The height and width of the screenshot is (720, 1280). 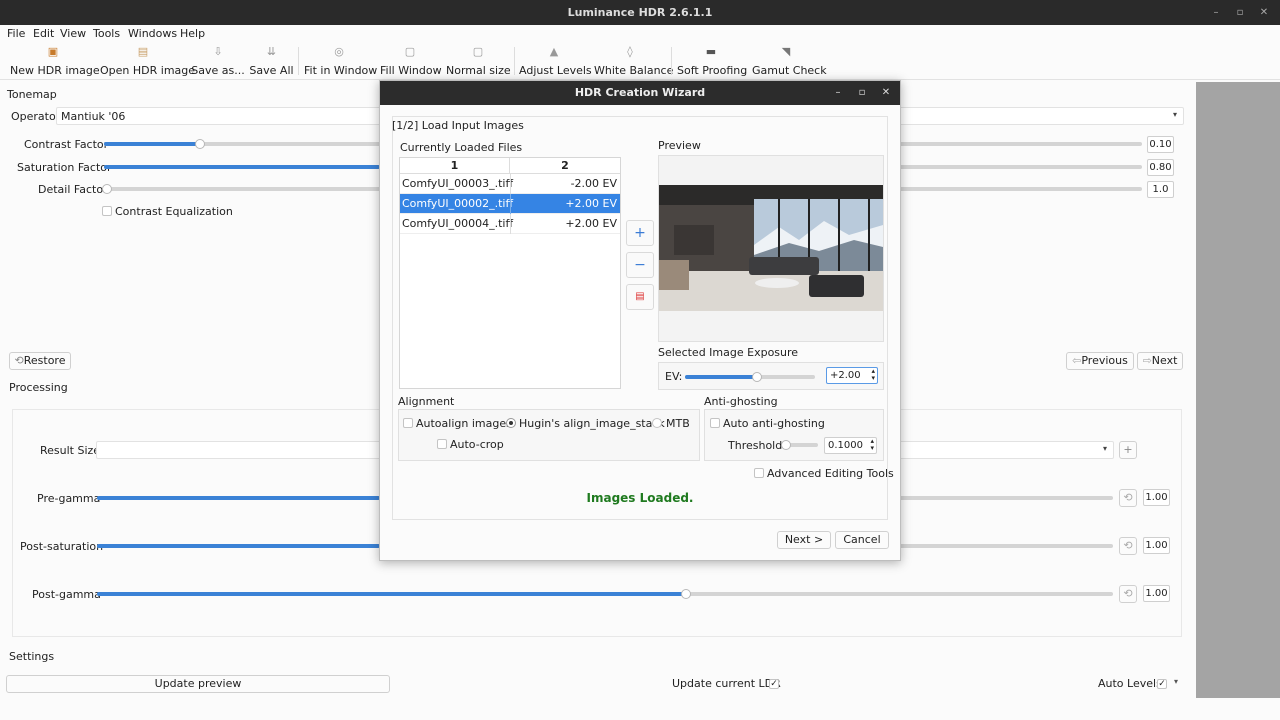 I want to click on soft-proofing-button: ▬ Soft Proofing, so click(x=712, y=61).